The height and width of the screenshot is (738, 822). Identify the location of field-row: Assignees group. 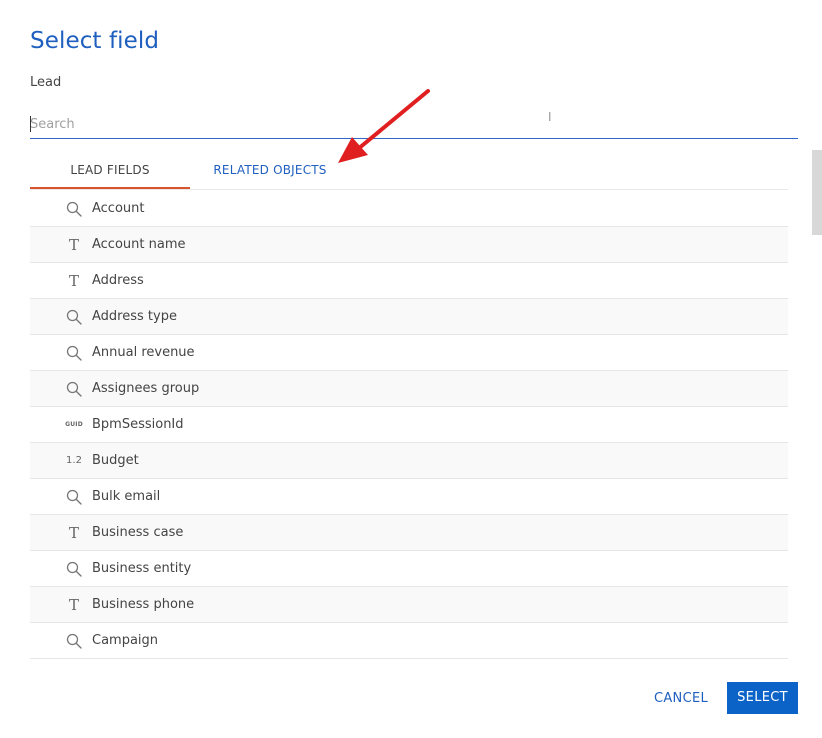
(409, 389).